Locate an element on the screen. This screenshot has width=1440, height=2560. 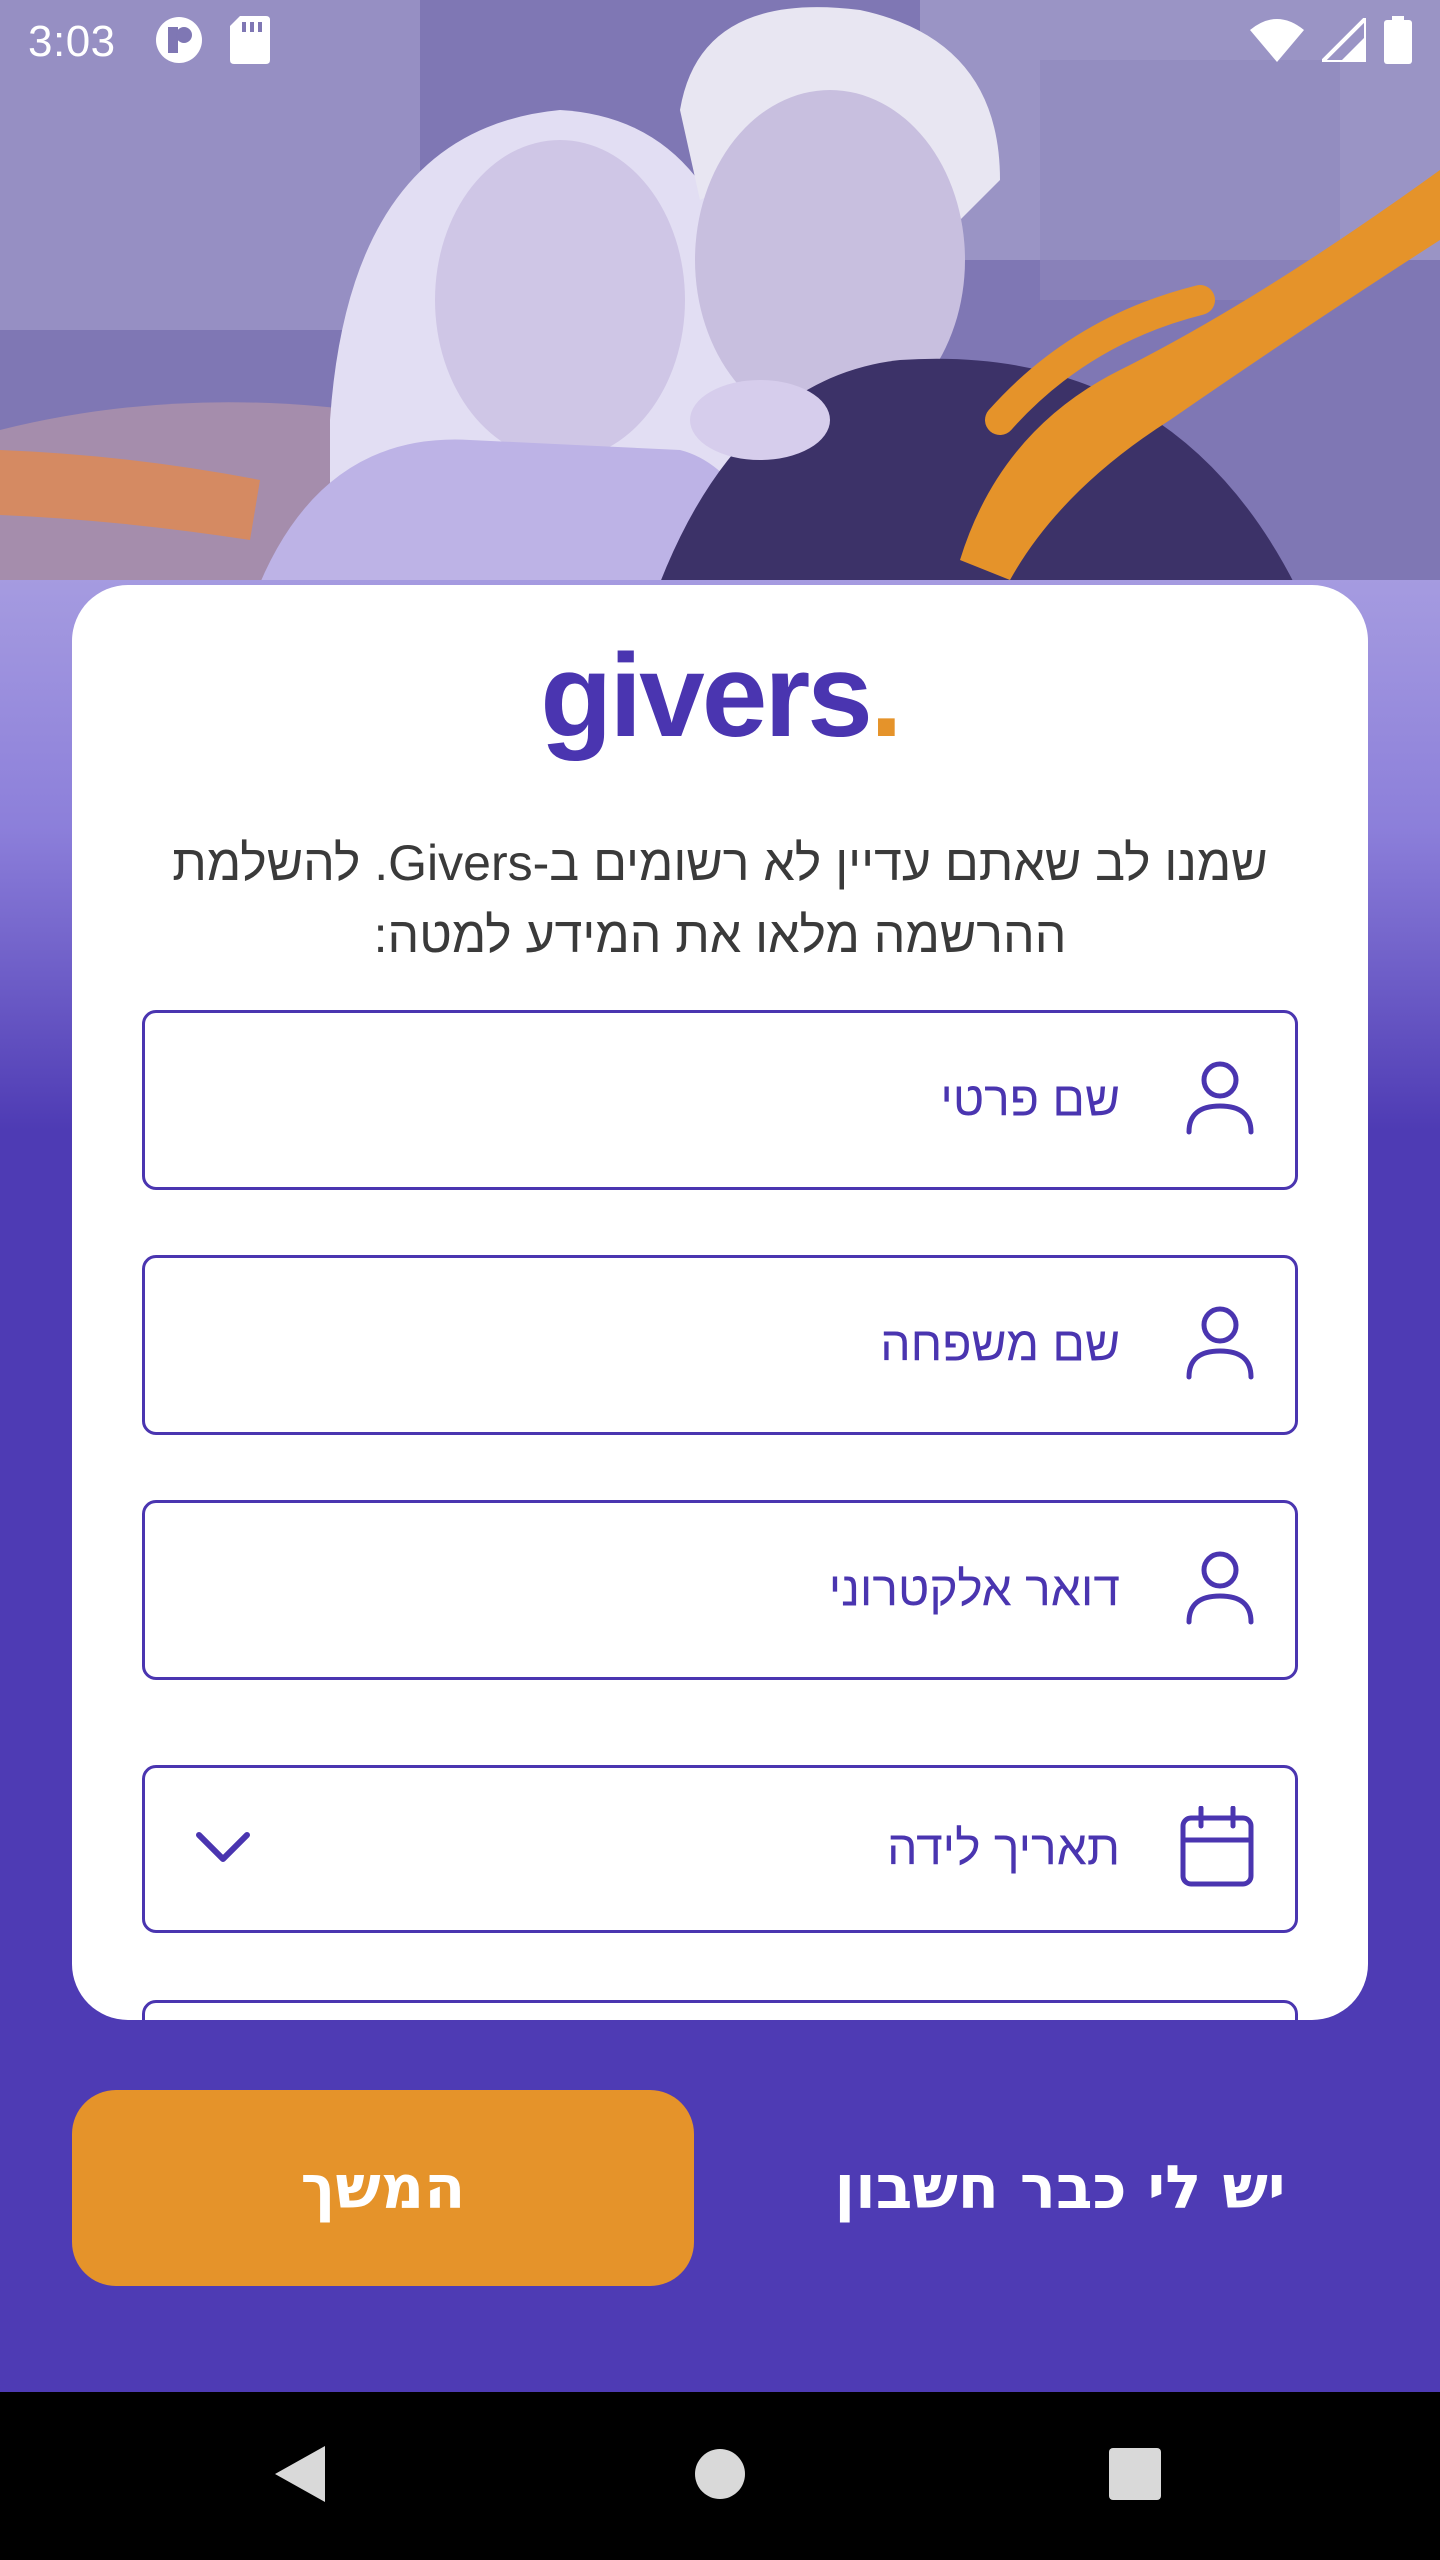
battery-icon is located at coordinates (1398, 42).